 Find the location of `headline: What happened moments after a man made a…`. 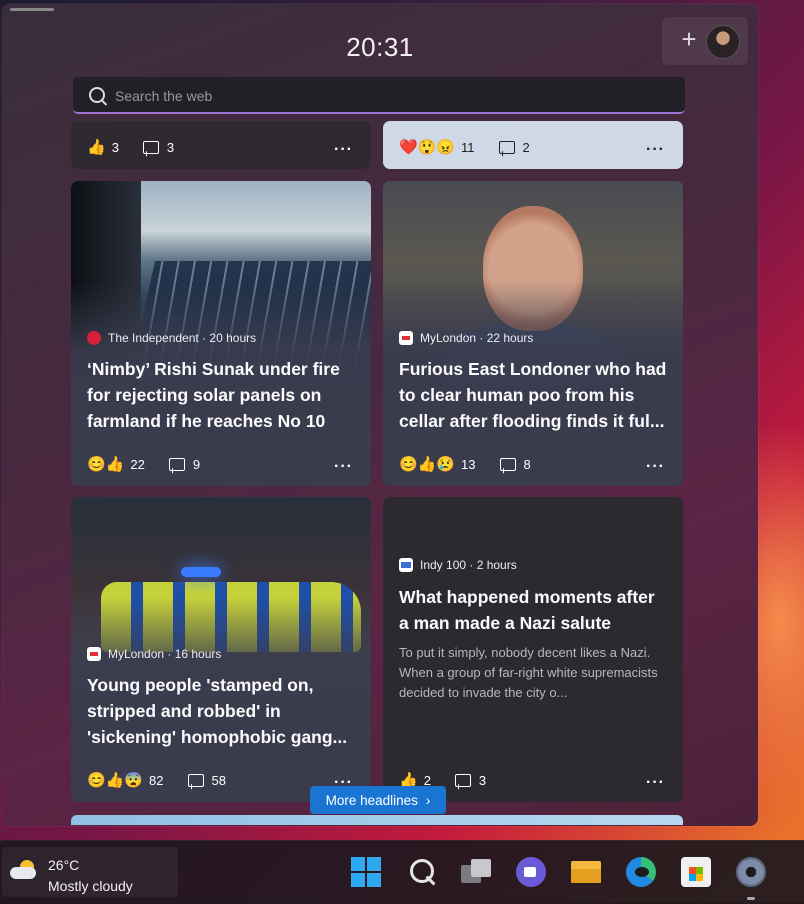

headline: What happened moments after a man made a… is located at coordinates (534, 610).